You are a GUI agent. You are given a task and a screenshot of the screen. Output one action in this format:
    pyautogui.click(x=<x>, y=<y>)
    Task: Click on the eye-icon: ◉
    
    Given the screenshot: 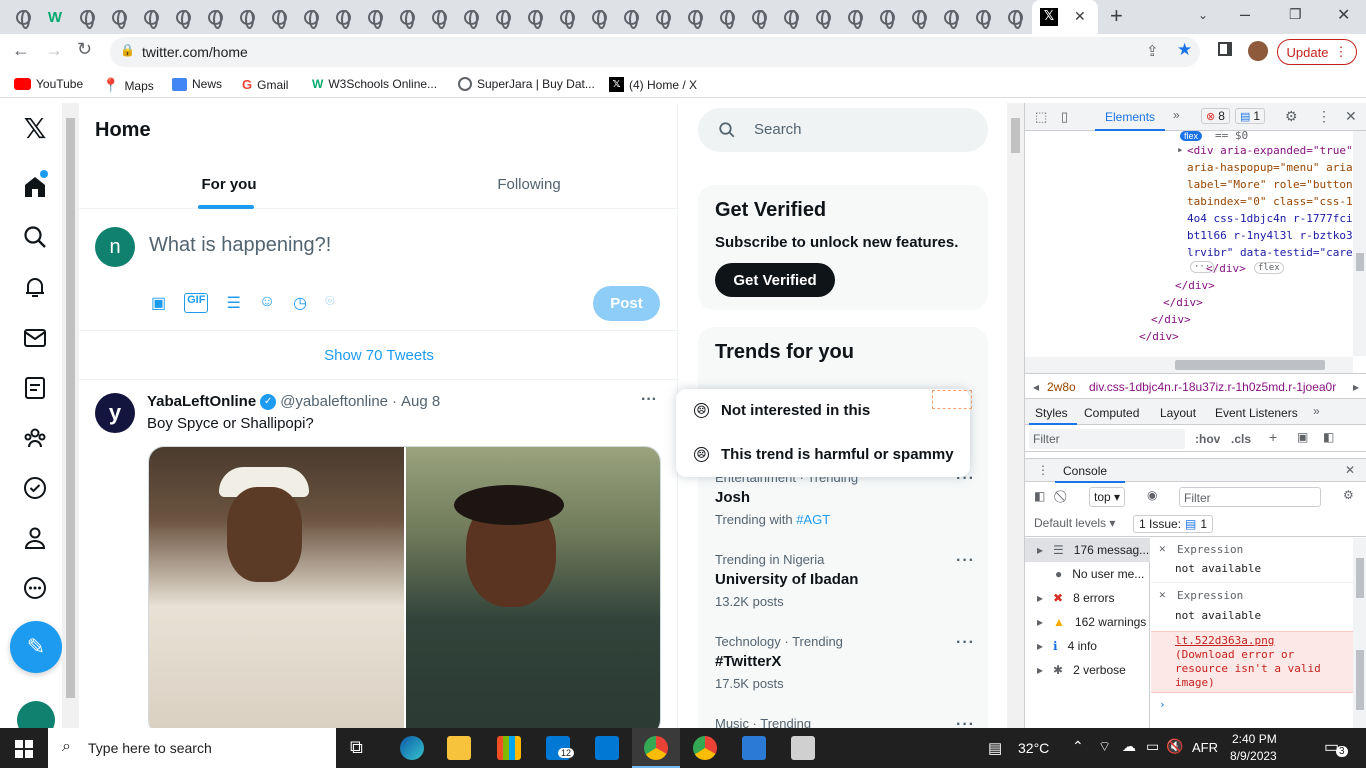 What is the action you would take?
    pyautogui.click(x=1152, y=495)
    